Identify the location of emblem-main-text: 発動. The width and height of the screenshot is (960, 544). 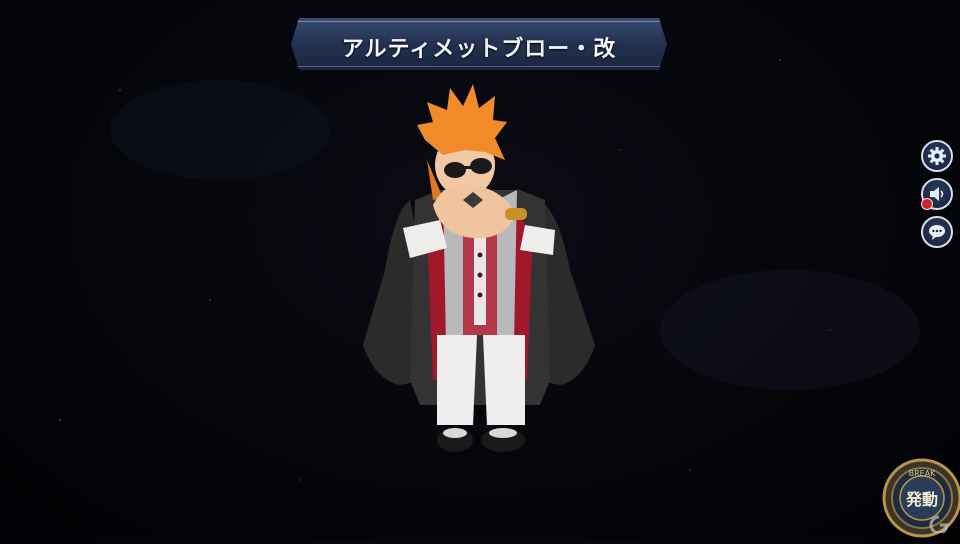
(921, 499).